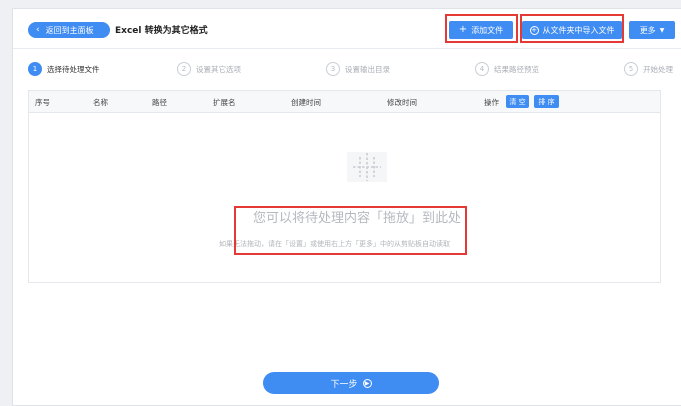  I want to click on step-3: 3 设置输出目录, so click(358, 69).